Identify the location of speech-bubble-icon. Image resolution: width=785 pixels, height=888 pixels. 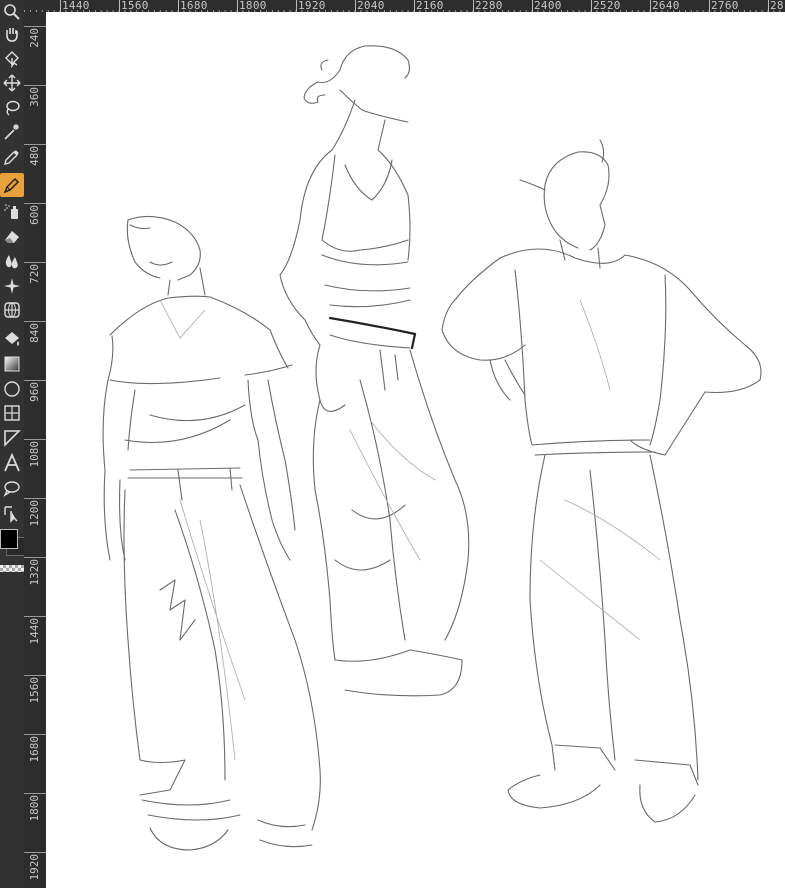
(11, 489).